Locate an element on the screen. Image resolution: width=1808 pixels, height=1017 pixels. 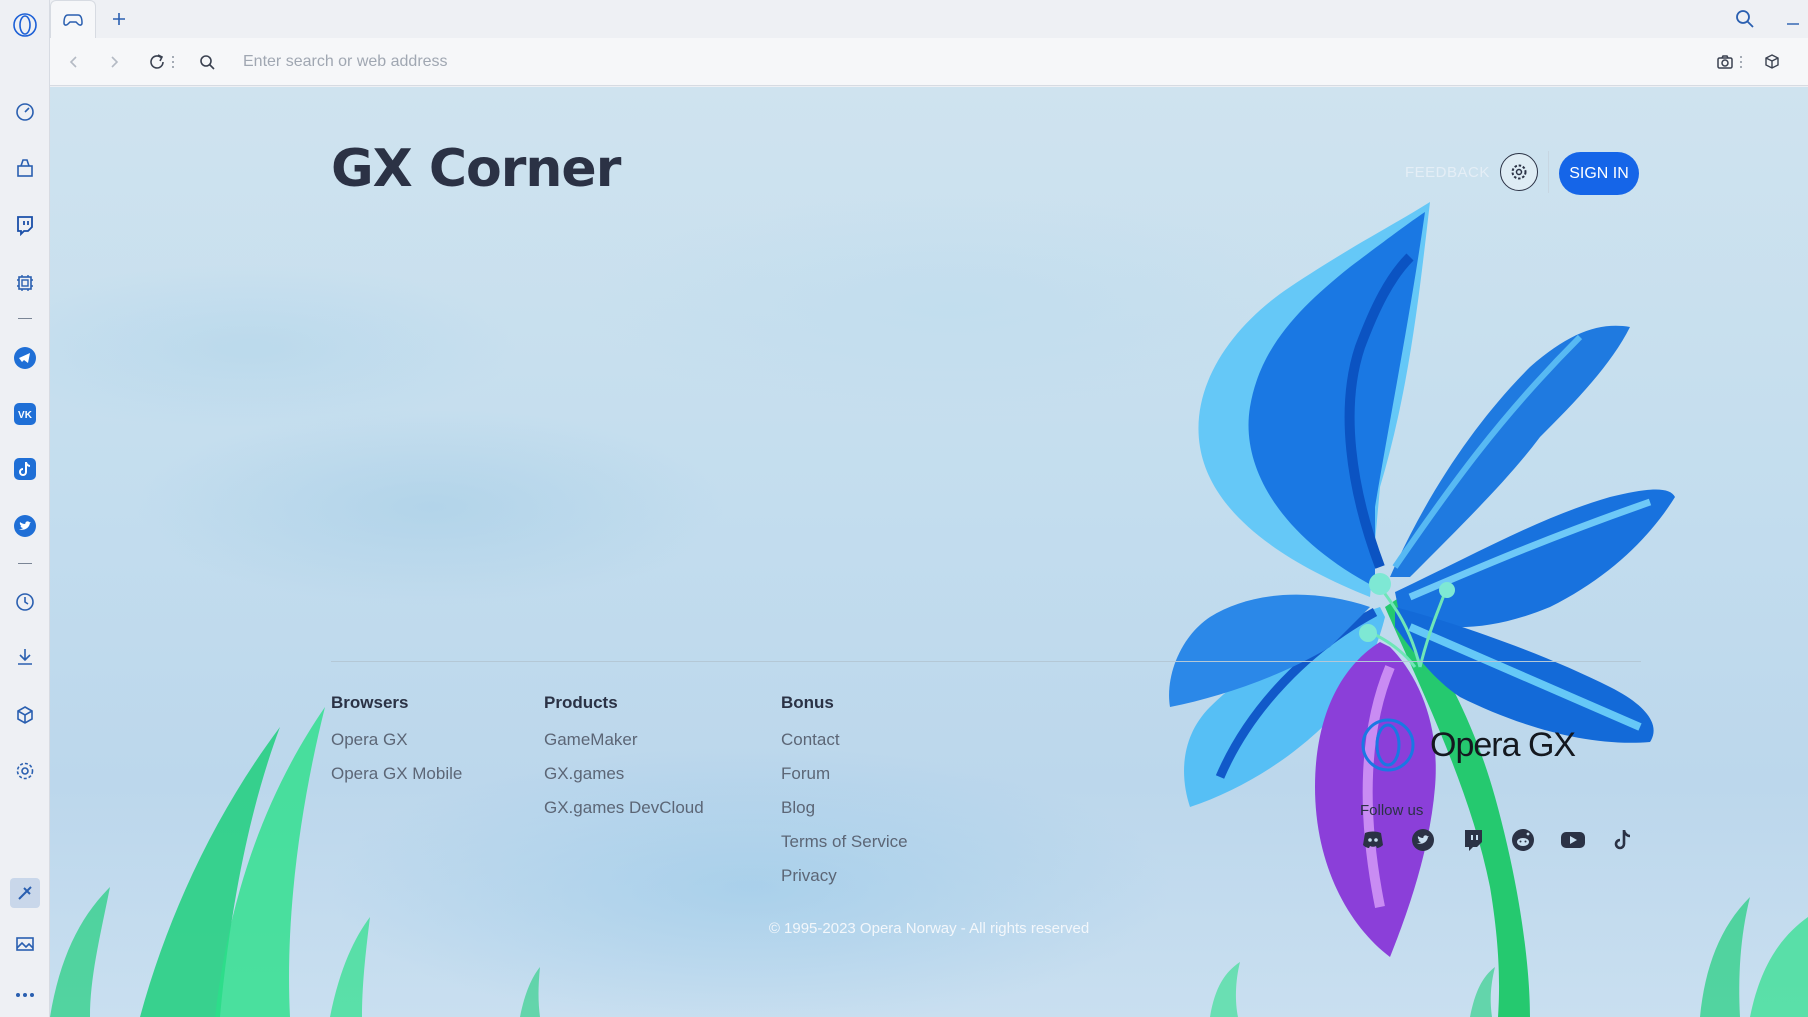
forward-button is located at coordinates (114, 62).